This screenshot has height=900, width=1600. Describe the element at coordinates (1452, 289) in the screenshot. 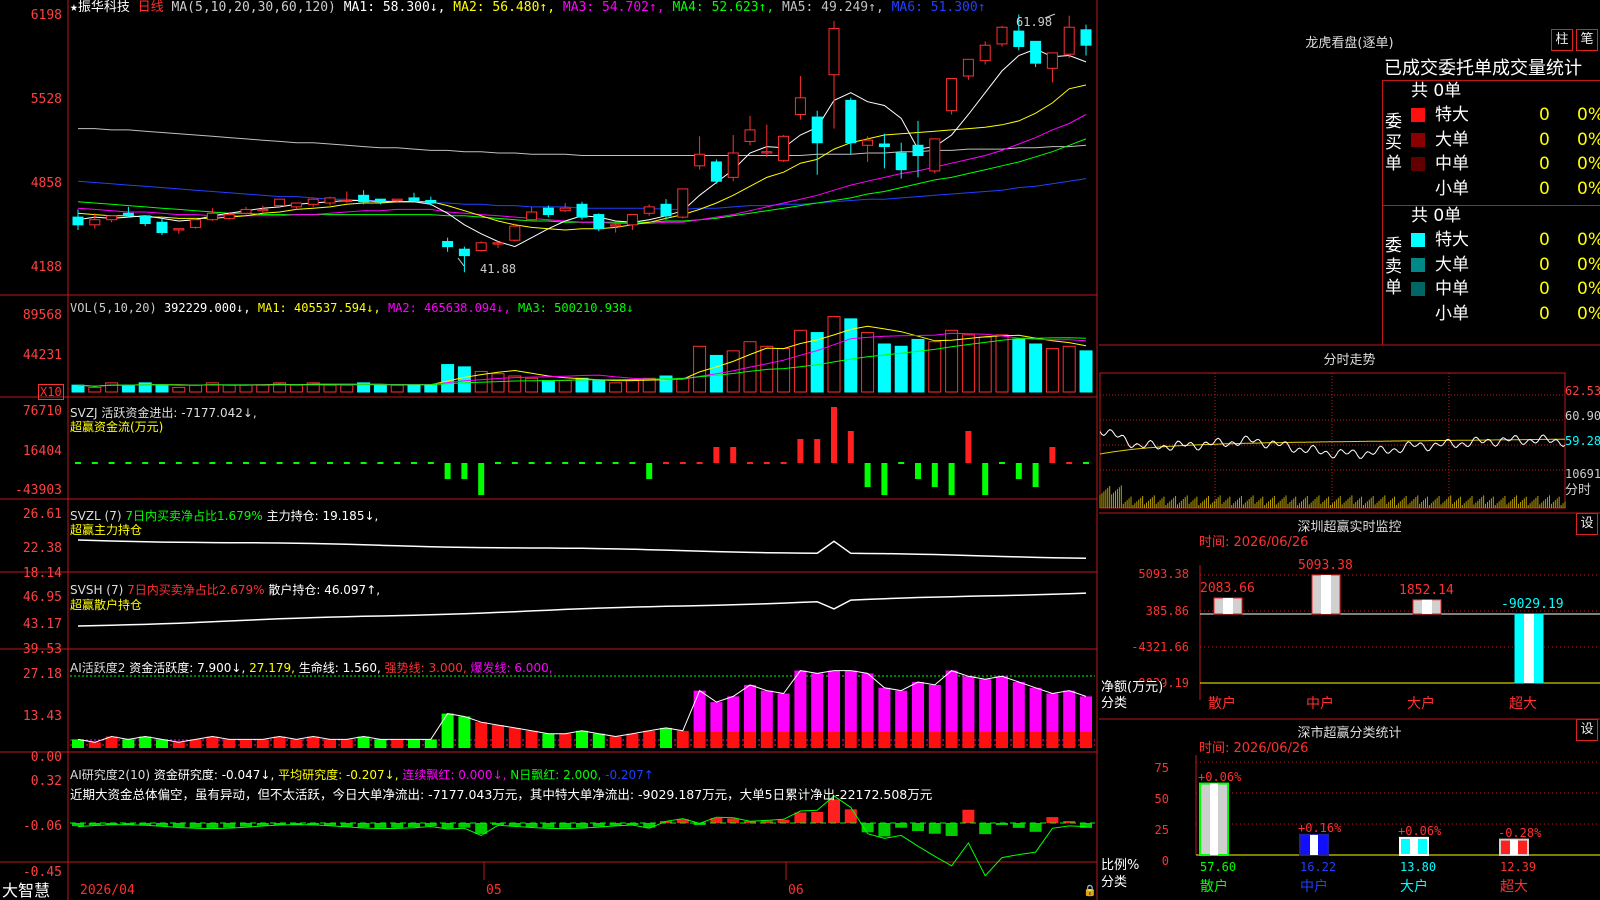

I see `sell-row-name: 中单` at that location.